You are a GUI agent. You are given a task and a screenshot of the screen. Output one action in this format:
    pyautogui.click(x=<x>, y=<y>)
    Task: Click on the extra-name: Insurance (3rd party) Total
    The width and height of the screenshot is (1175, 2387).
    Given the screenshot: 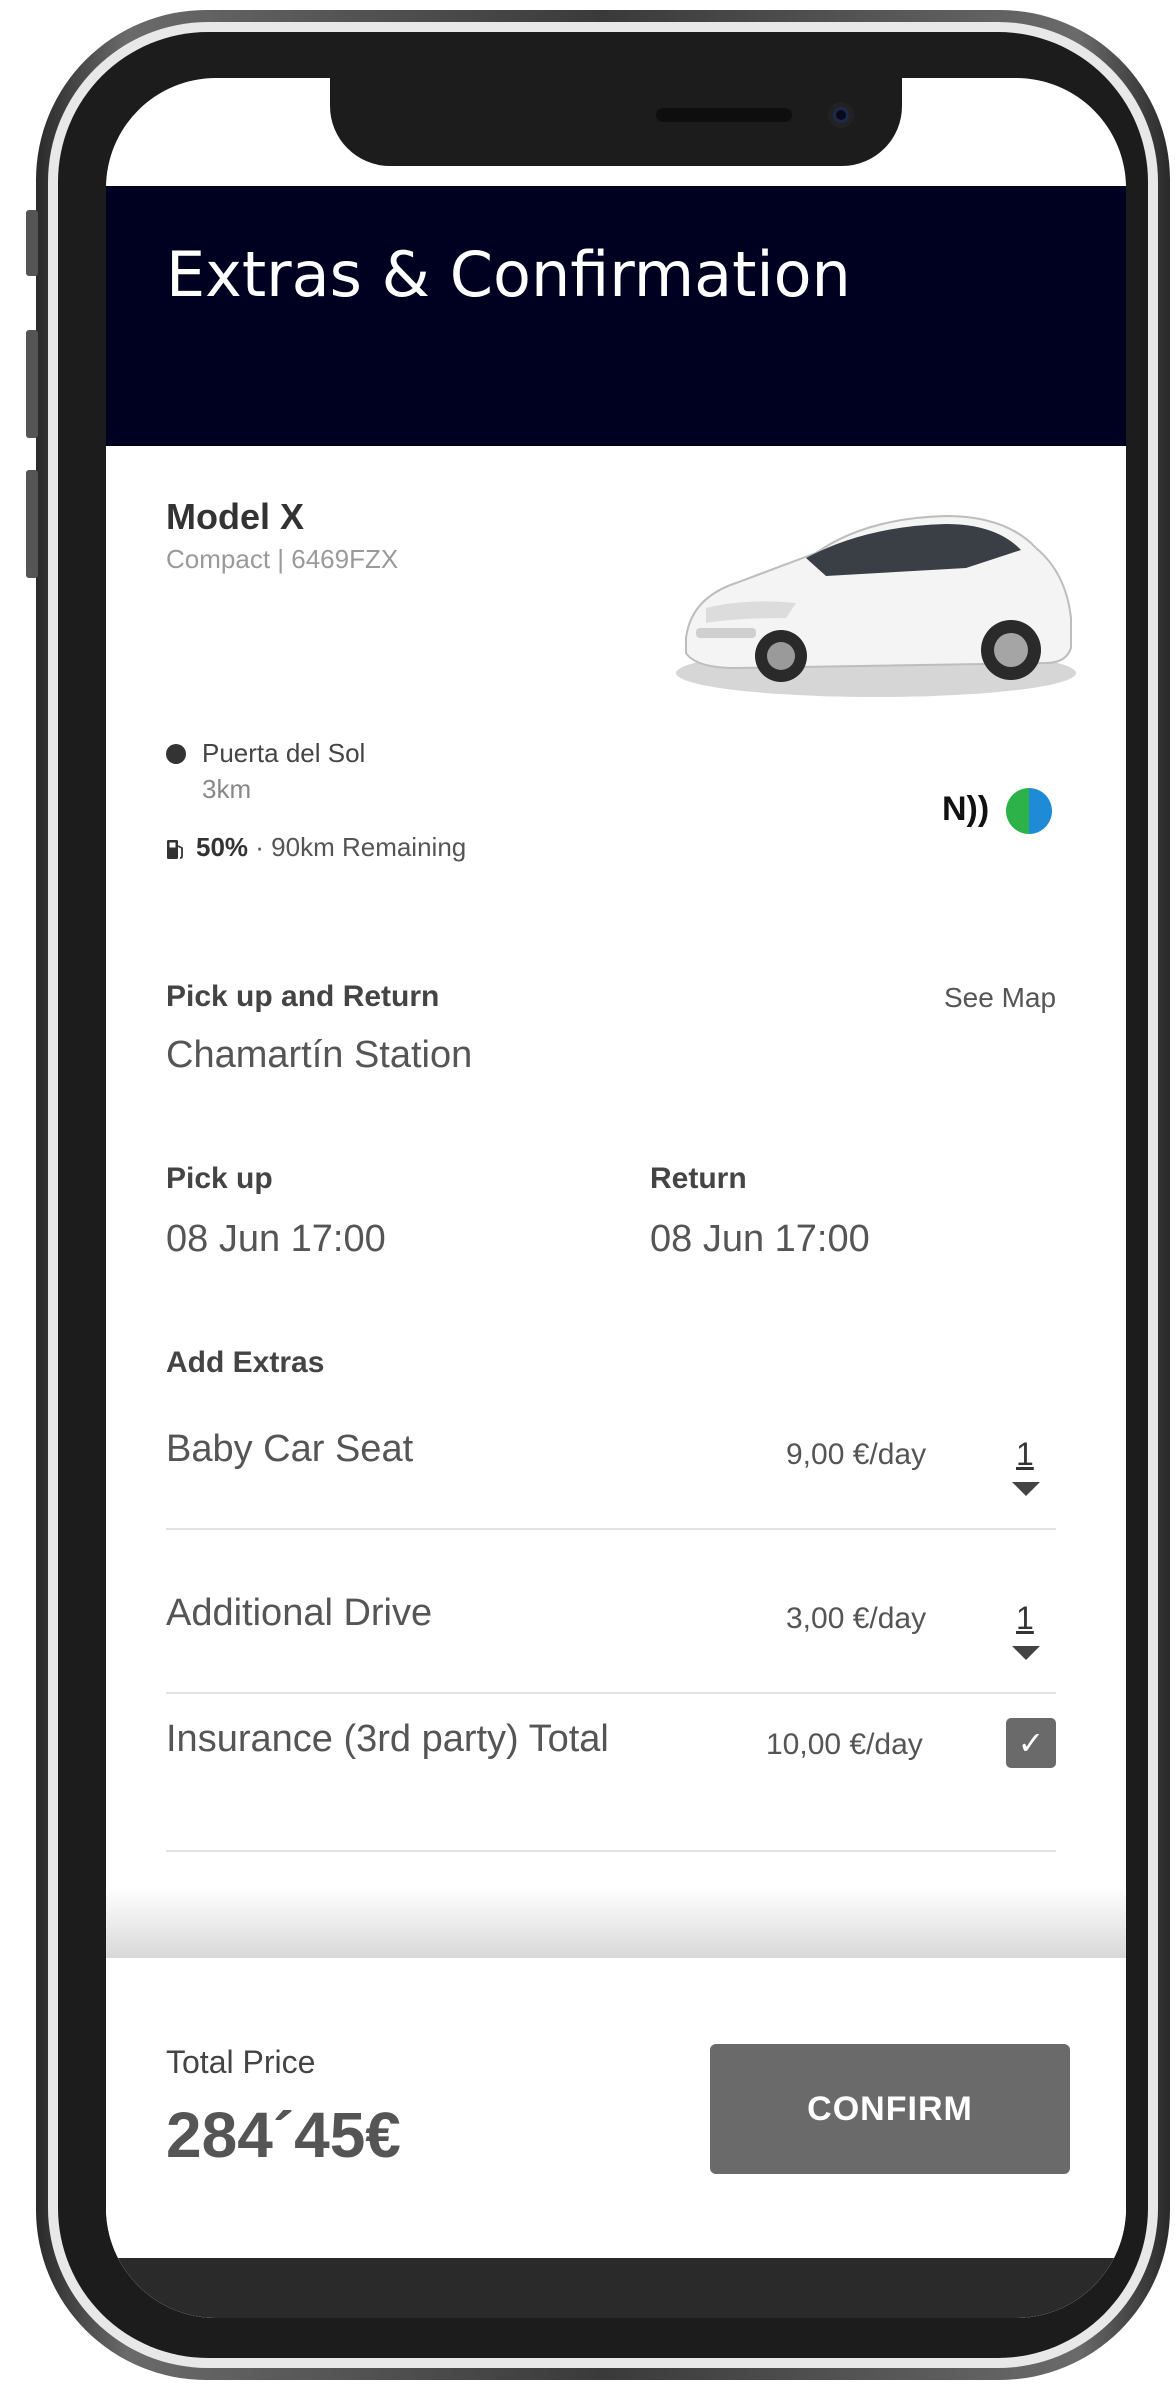 What is the action you would take?
    pyautogui.click(x=387, y=1739)
    